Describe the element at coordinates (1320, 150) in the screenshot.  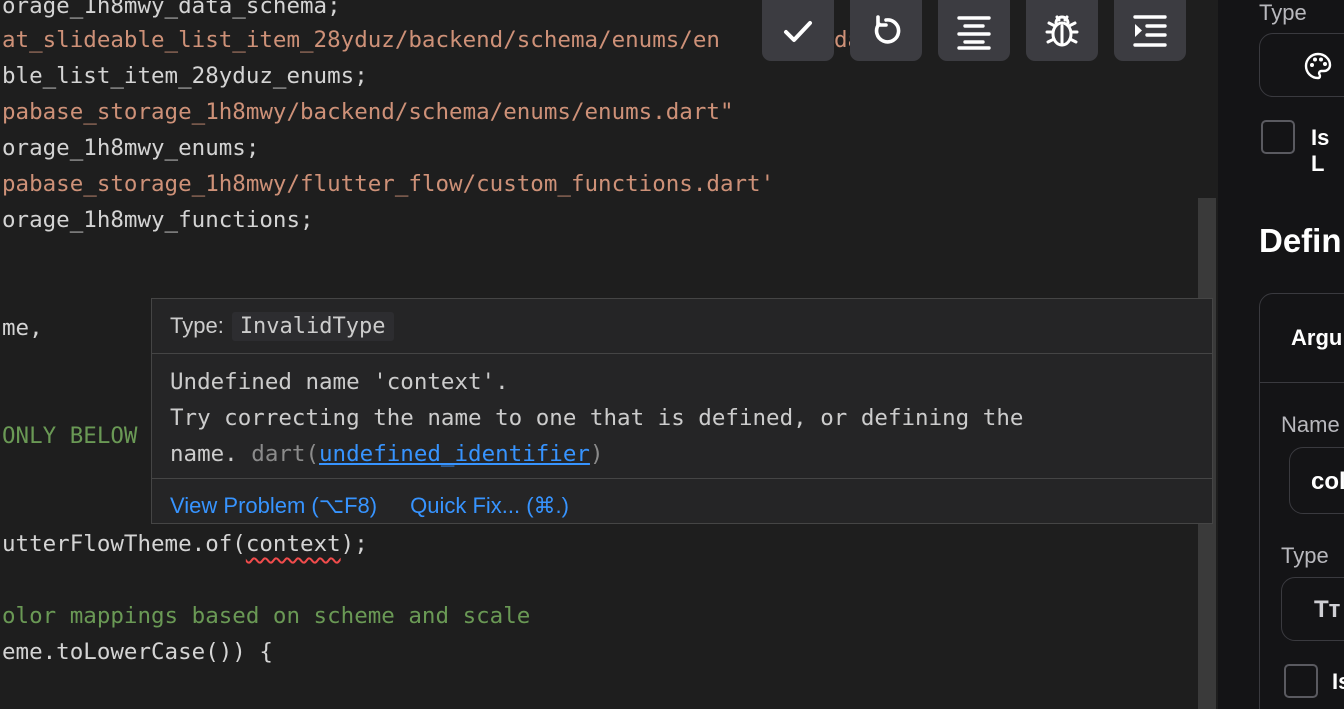
I see `is-list-label-top: Is L` at that location.